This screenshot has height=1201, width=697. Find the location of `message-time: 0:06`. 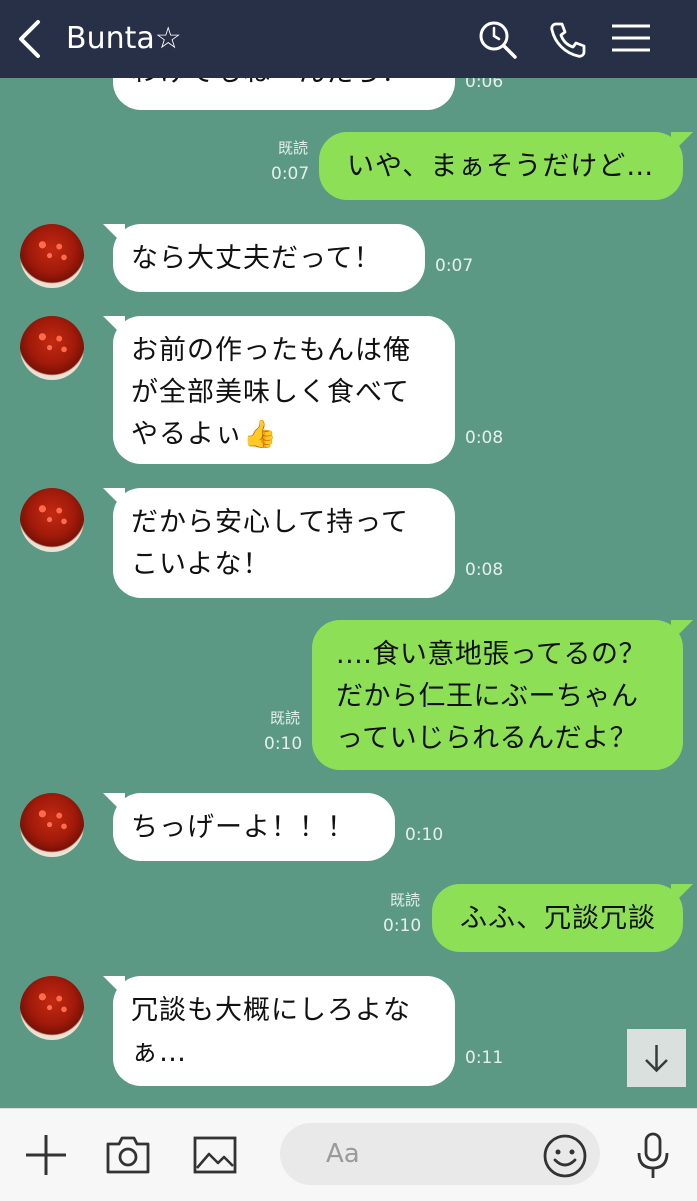

message-time: 0:06 is located at coordinates (484, 85).